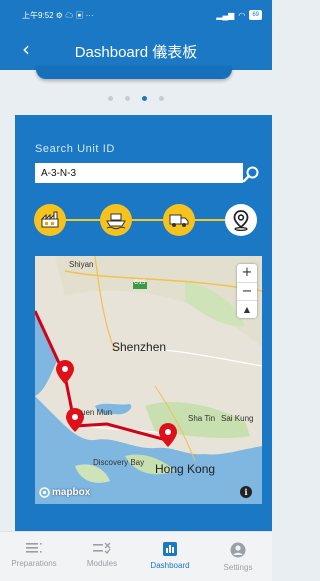 The image size is (320, 581). I want to click on unit-id-input, so click(139, 173).